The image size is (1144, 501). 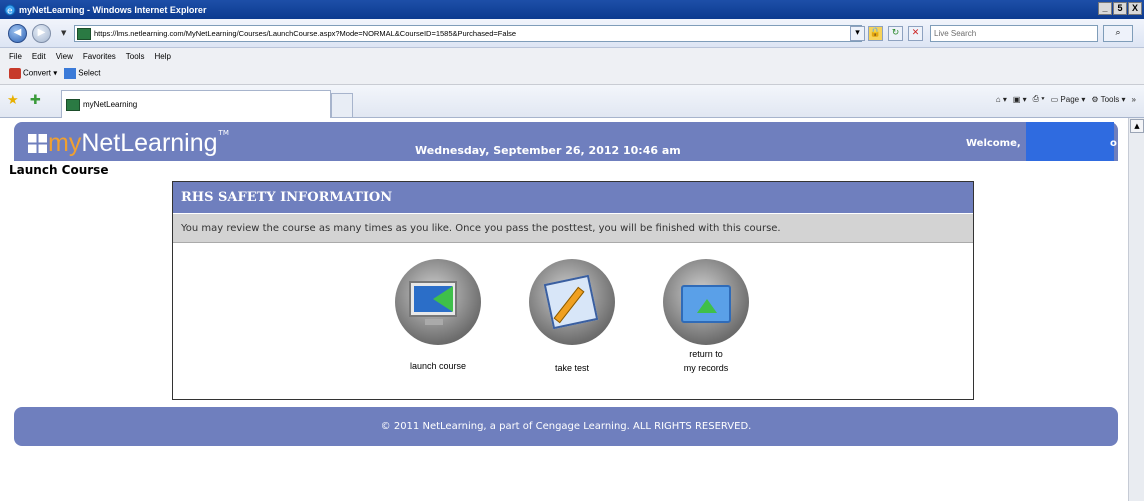 I want to click on page-menu-label: Page, so click(x=1070, y=99).